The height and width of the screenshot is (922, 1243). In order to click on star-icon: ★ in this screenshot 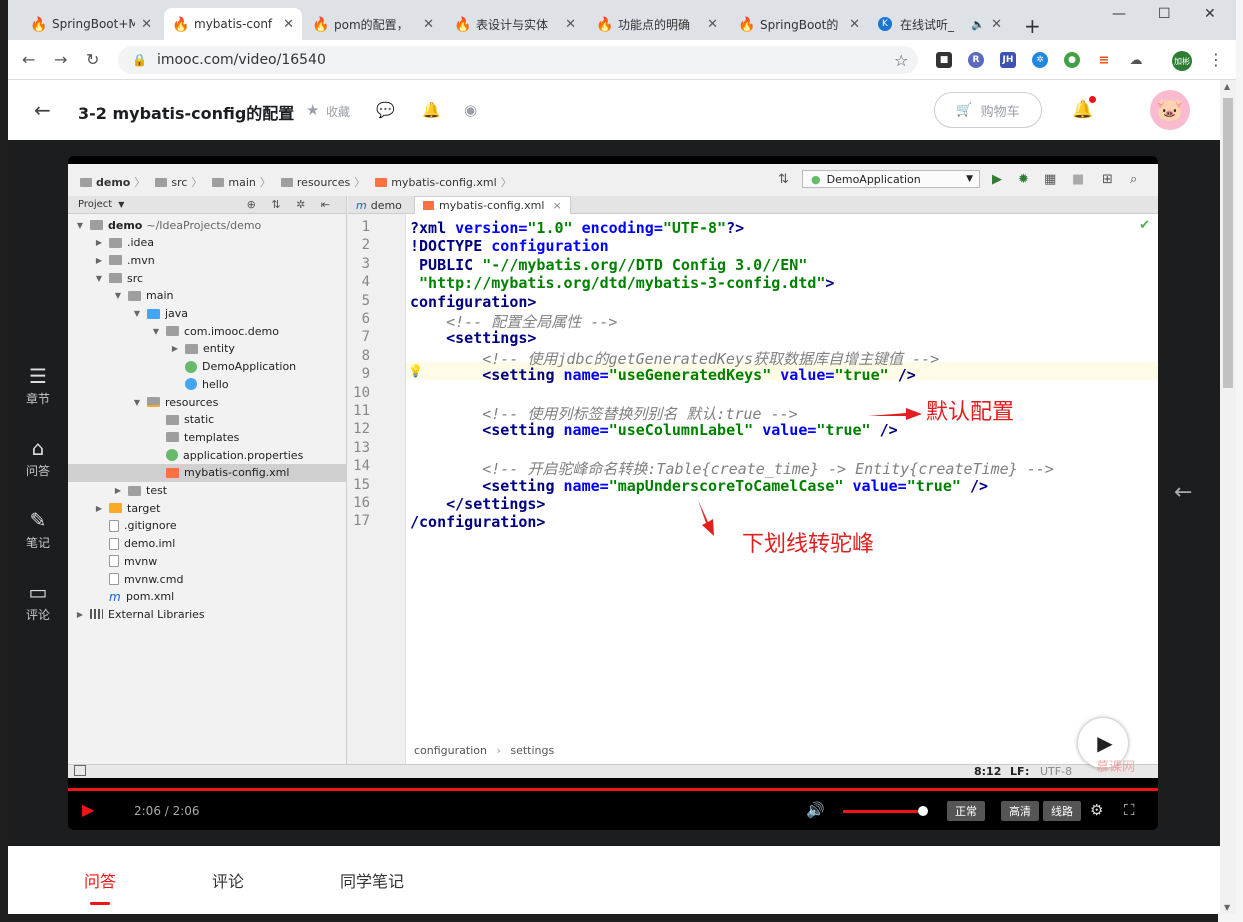, I will do `click(312, 110)`.